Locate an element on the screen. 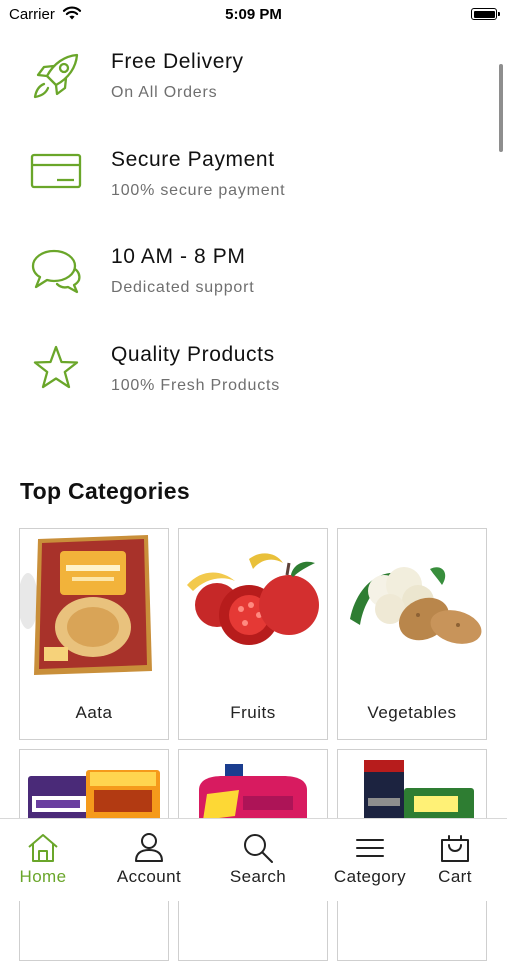 This screenshot has height=961, width=507. menu-icon is located at coordinates (370, 848).